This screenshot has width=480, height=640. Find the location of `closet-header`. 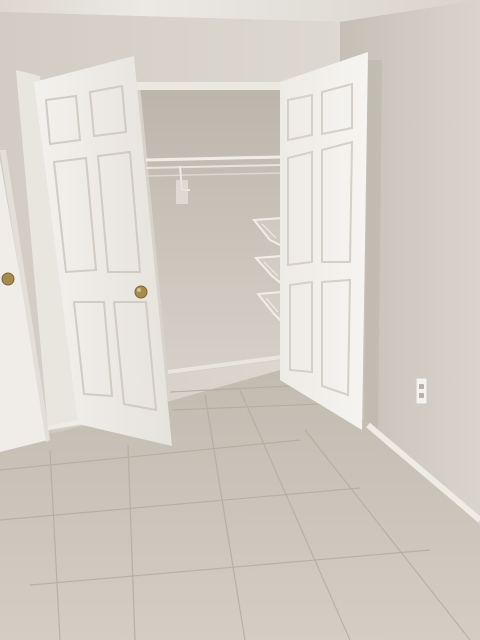

closet-header is located at coordinates (210, 86).